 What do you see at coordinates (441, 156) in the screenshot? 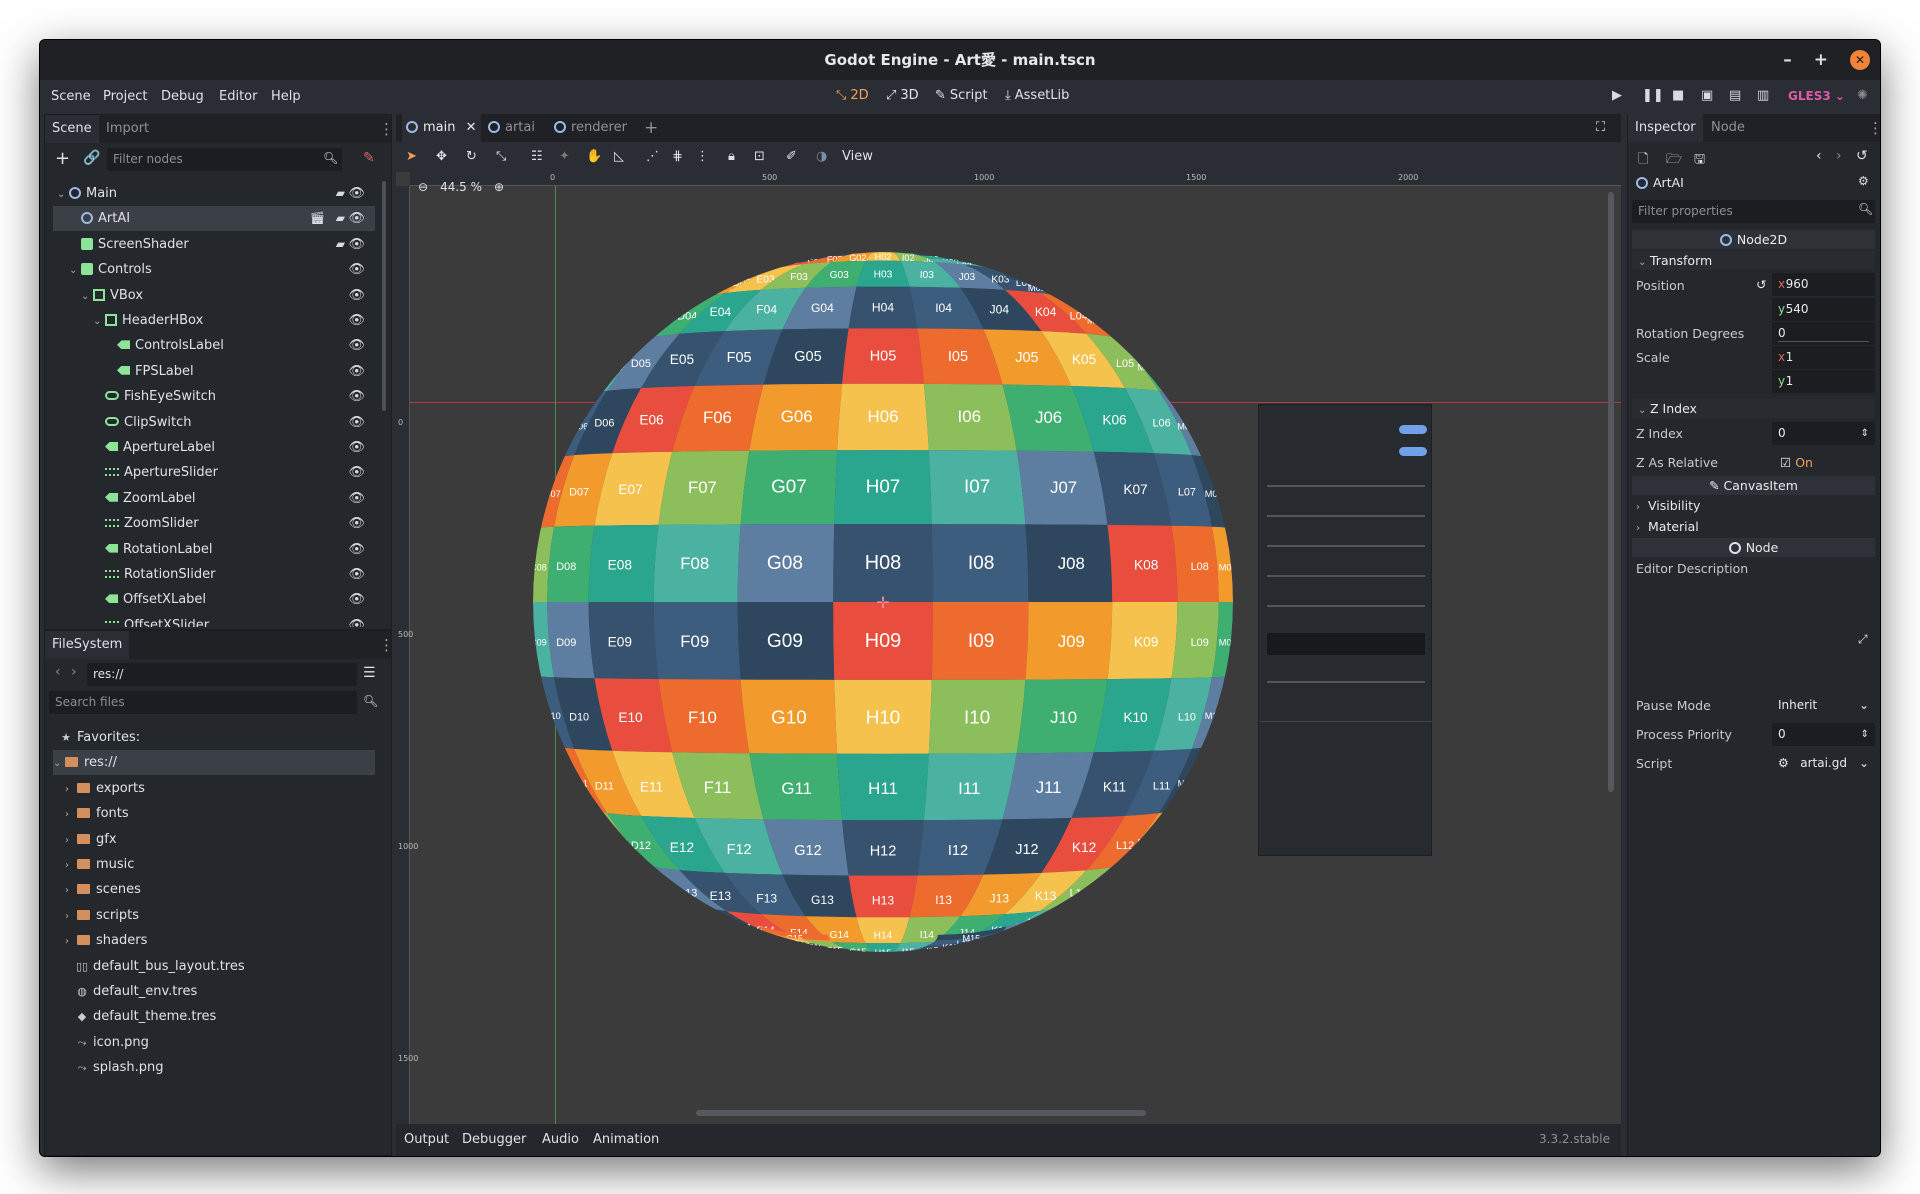
I see `move-tool-icon: ✥` at bounding box center [441, 156].